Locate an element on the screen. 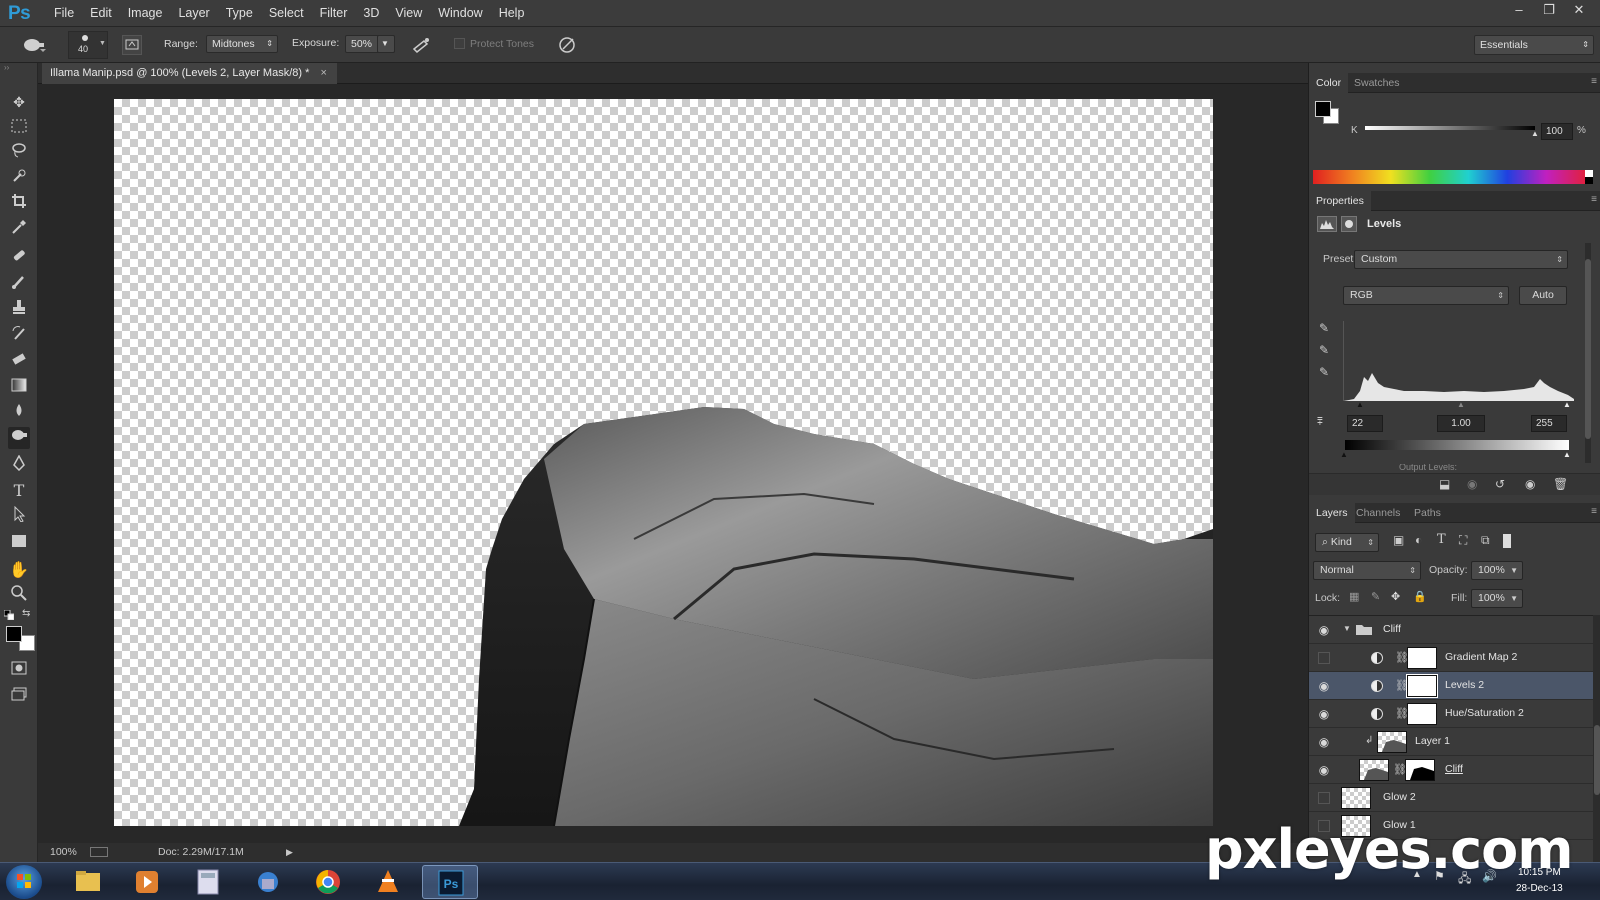 The width and height of the screenshot is (1600, 900). k-slider-track is located at coordinates (1450, 128).